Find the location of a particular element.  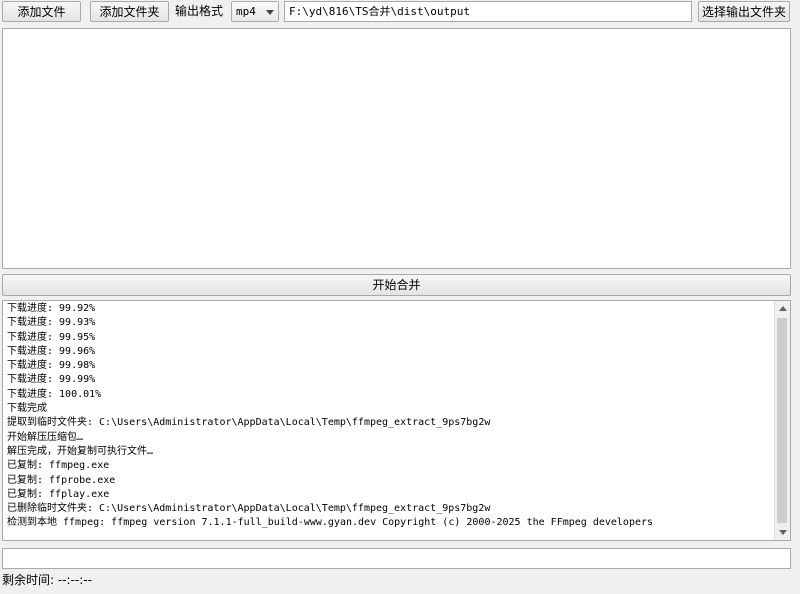

log-line: 下载进度: 99.92% is located at coordinates (51, 308).